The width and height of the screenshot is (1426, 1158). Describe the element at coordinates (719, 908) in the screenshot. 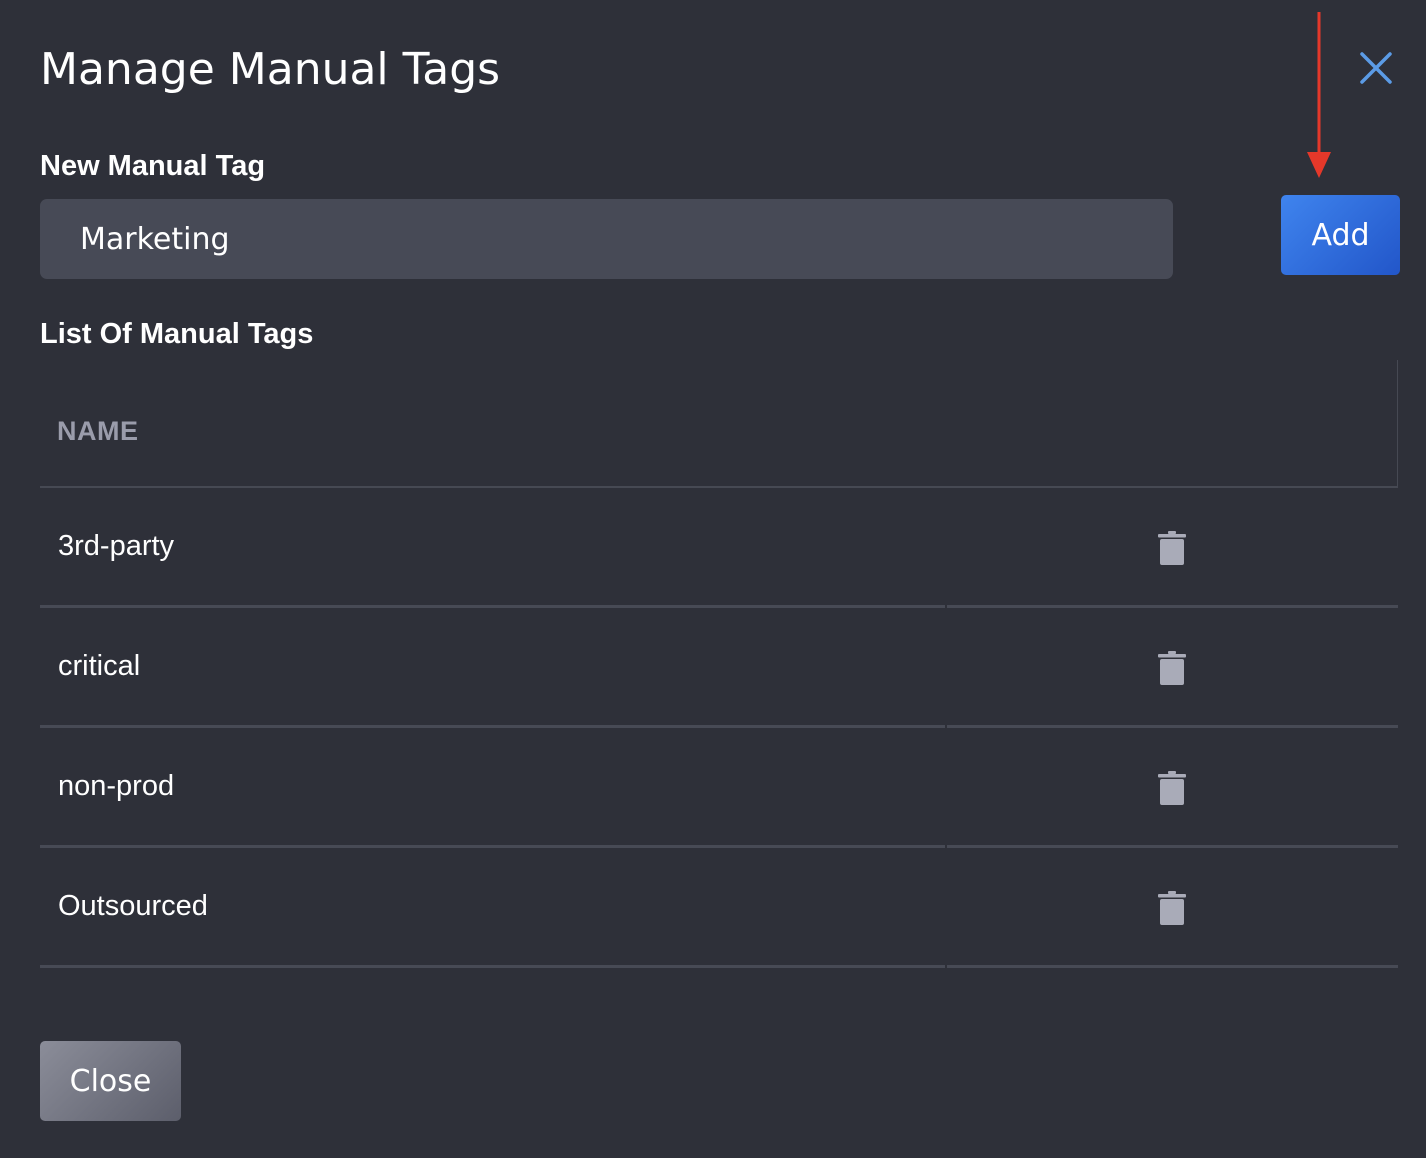

I see `table-row: Outsourced` at that location.